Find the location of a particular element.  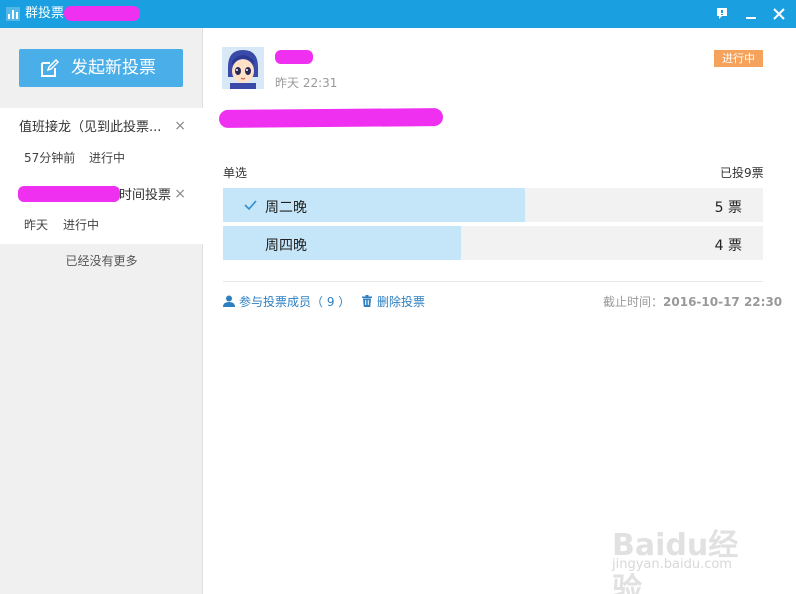

vote-item-time: 57分钟前 is located at coordinates (50, 158).